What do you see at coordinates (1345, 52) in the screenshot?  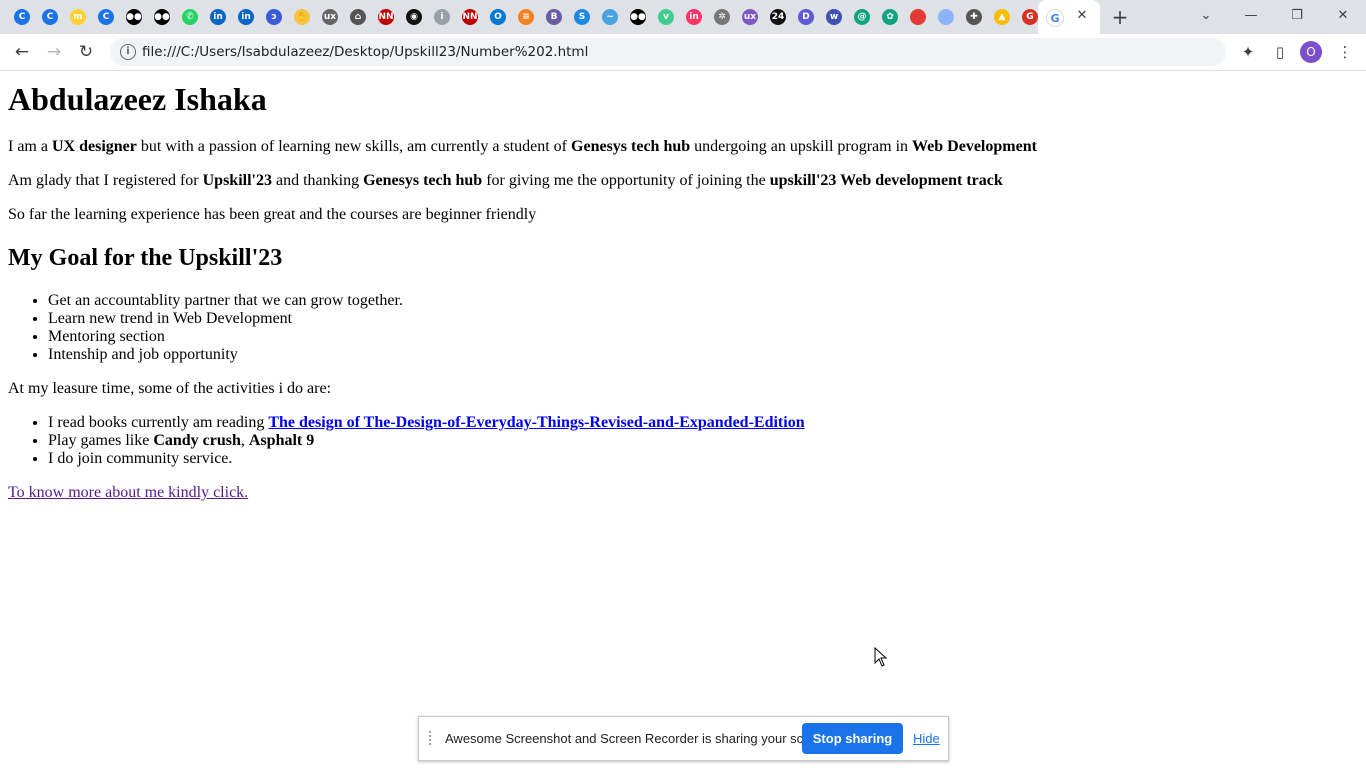 I see `menu-kebab-icon: ⋮` at bounding box center [1345, 52].